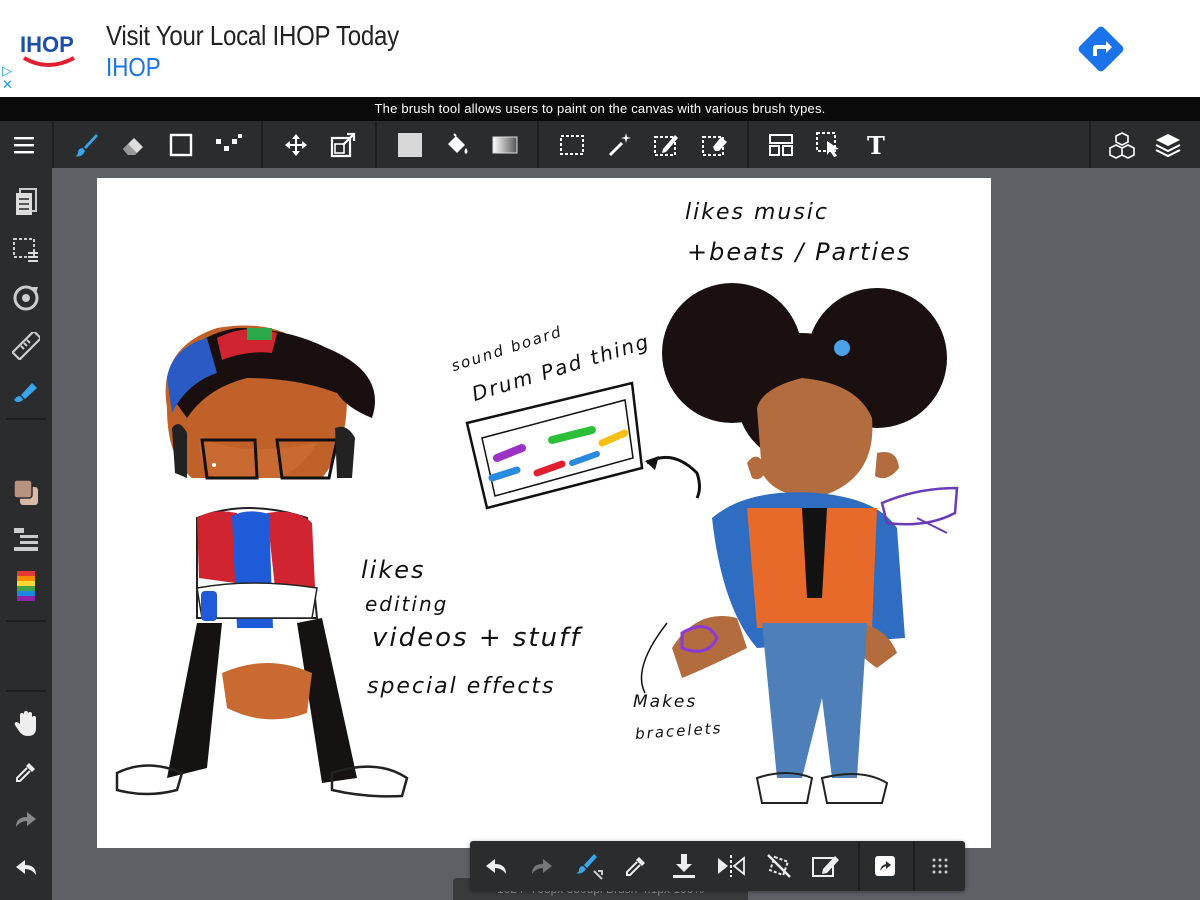 The height and width of the screenshot is (900, 1200). I want to click on note-likes: likes, so click(393, 570).